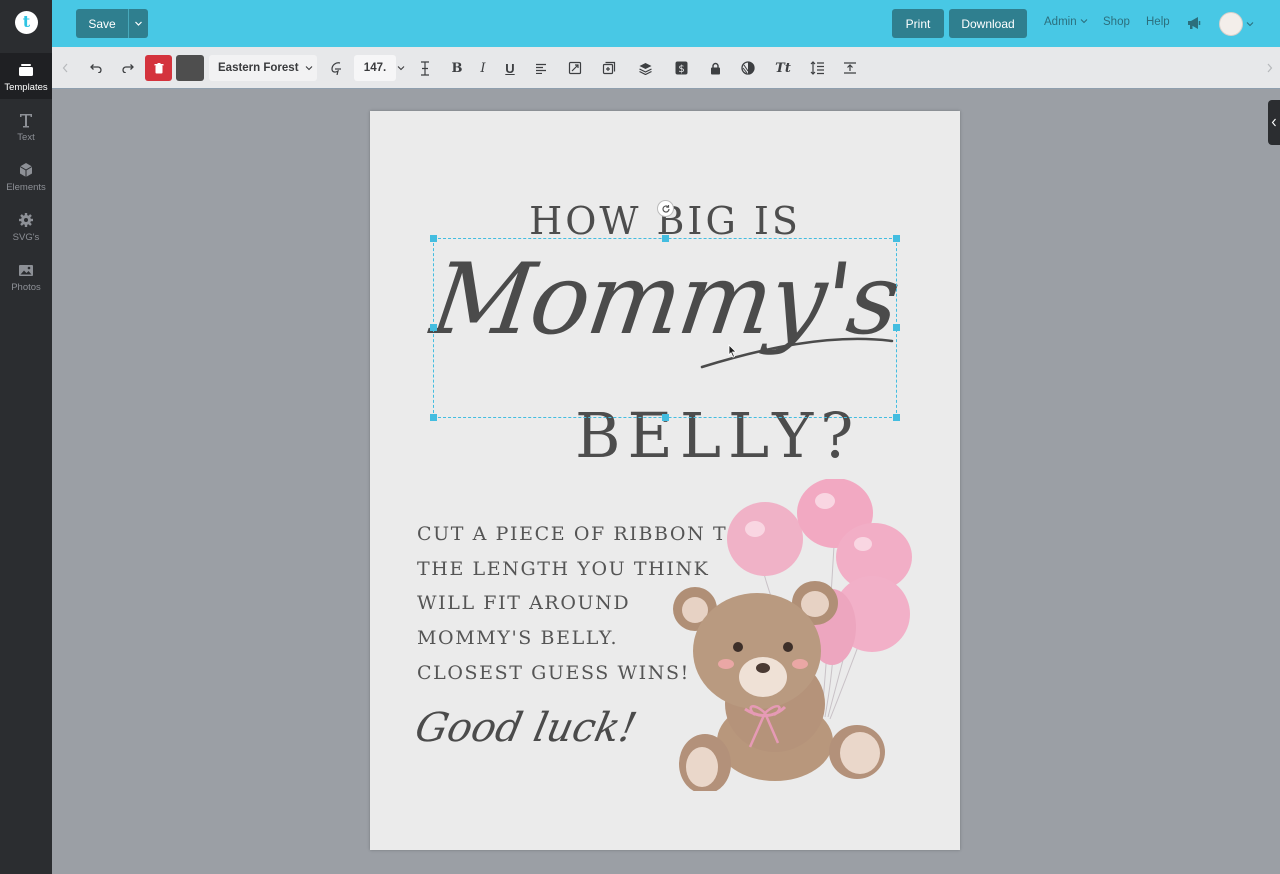 The height and width of the screenshot is (874, 1280). What do you see at coordinates (258, 68) in the screenshot?
I see `font-family-value: Eastern Forest` at bounding box center [258, 68].